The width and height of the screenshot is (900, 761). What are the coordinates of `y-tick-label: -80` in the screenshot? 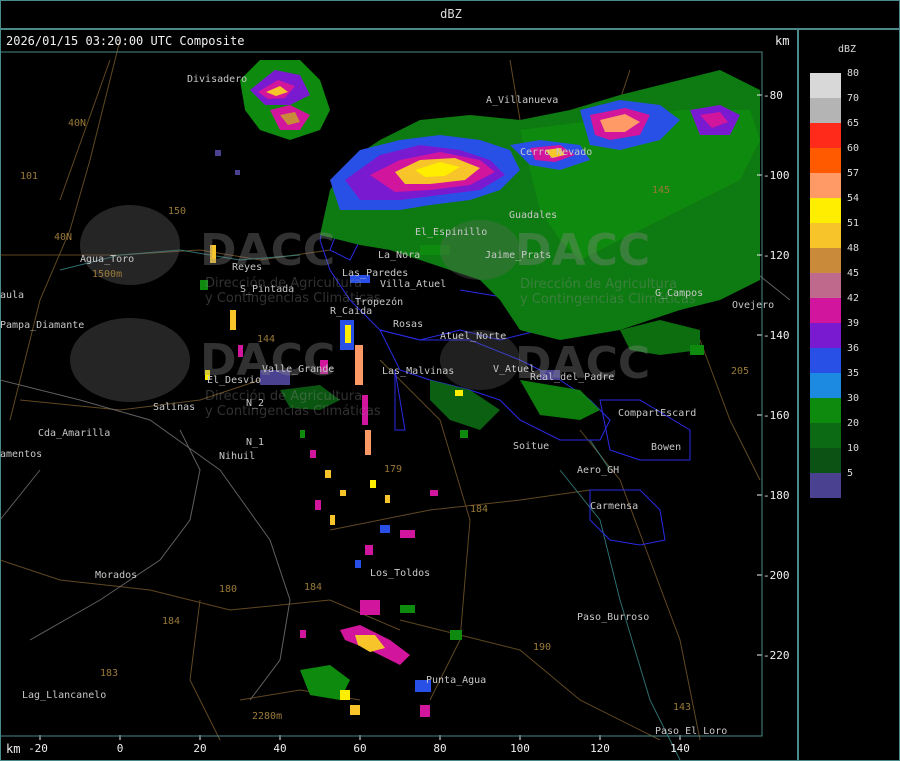 It's located at (773, 95).